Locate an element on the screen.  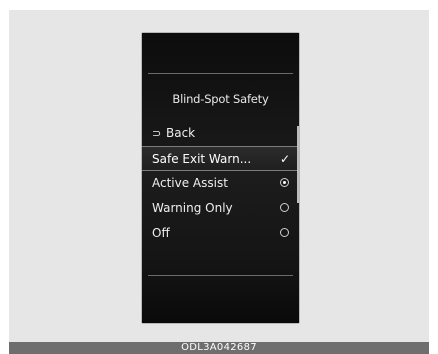
back-arrow-icon: ⊃ is located at coordinates (157, 133).